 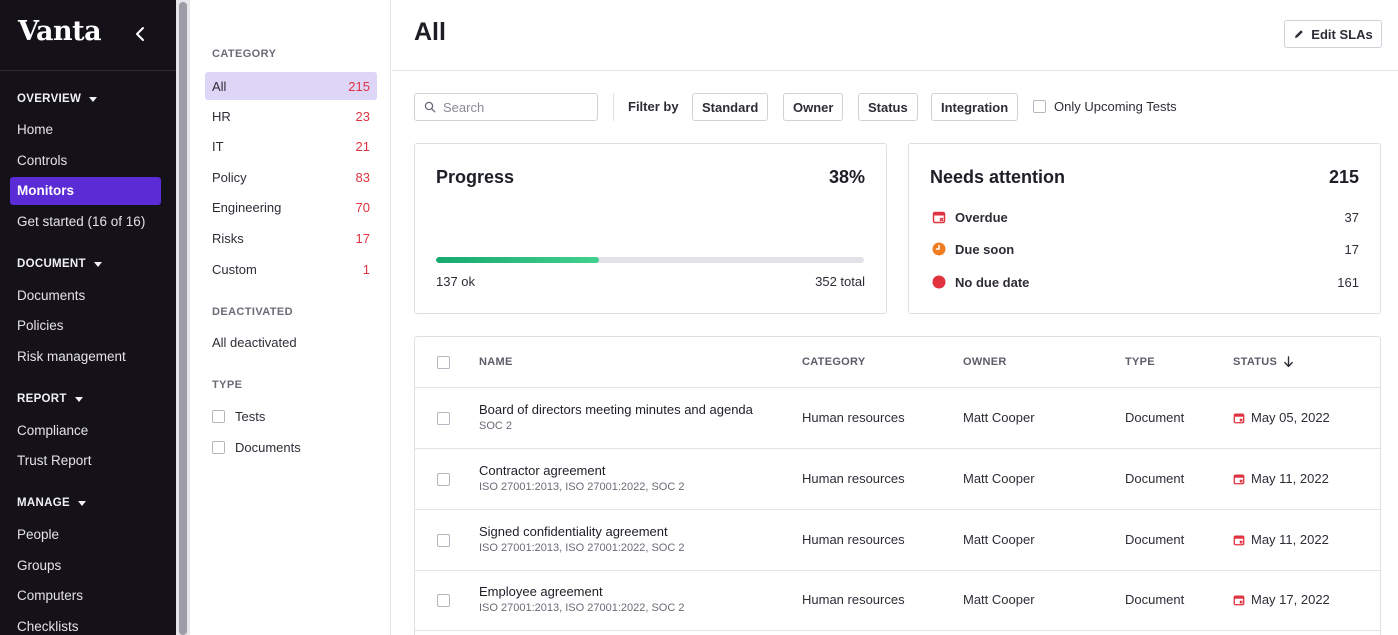 What do you see at coordinates (359, 86) in the screenshot?
I see `category-count: 215` at bounding box center [359, 86].